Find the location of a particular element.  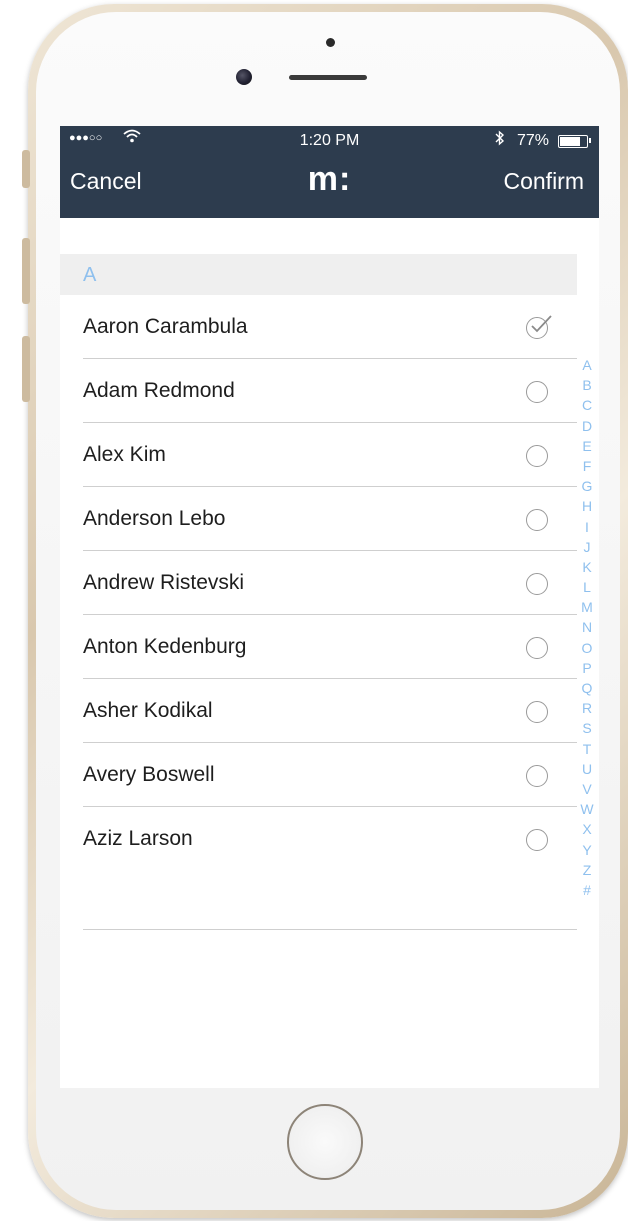

contact-name: Anderson Lebo is located at coordinates (154, 518).